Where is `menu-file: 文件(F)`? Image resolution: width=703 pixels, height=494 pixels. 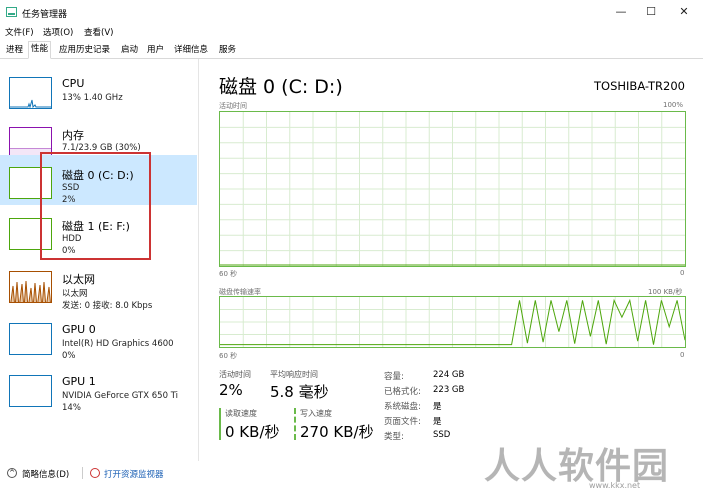
menu-file: 文件(F) is located at coordinates (19, 32).